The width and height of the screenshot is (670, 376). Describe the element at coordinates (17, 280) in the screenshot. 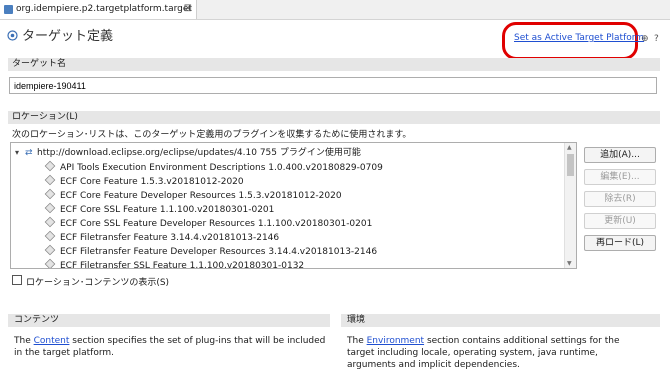

I see `show-contents-checkbox` at that location.